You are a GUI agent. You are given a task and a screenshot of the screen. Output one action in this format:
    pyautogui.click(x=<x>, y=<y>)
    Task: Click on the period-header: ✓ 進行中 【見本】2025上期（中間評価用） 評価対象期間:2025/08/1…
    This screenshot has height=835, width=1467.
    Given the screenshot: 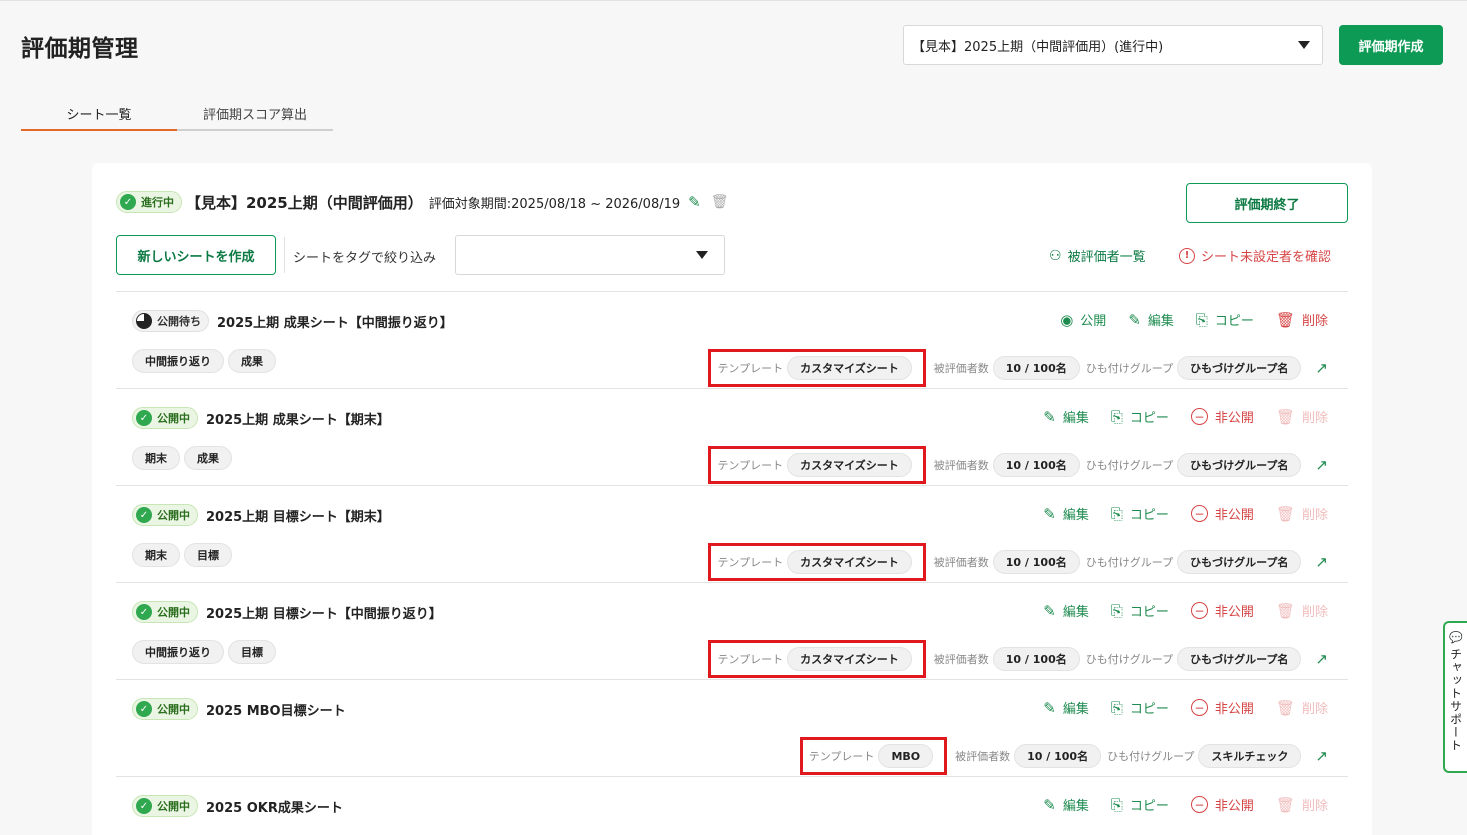 What is the action you would take?
    pyautogui.click(x=422, y=202)
    